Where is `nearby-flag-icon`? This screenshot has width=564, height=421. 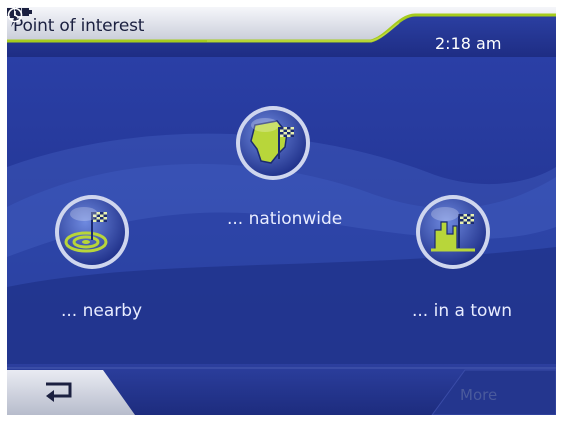 nearby-flag-icon is located at coordinates (92, 232).